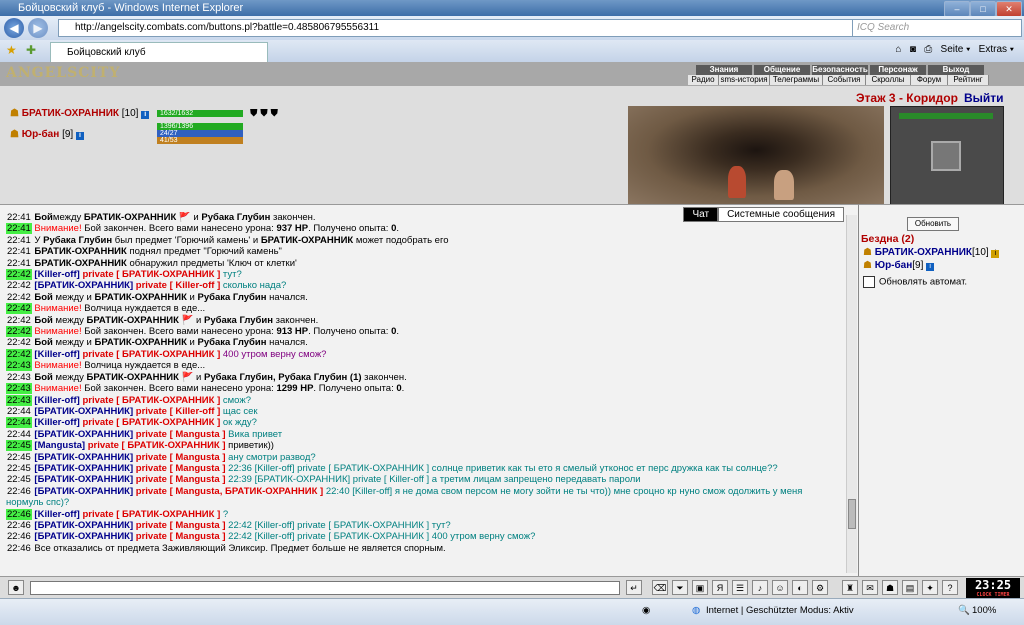  I want to click on sound-icon: ♪, so click(760, 587).